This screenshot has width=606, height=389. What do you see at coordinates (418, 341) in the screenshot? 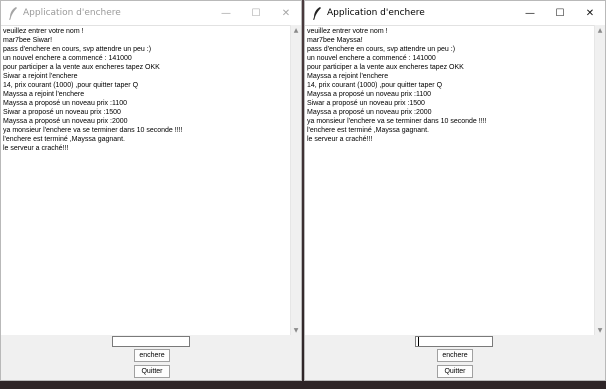
I see `text-caret` at bounding box center [418, 341].